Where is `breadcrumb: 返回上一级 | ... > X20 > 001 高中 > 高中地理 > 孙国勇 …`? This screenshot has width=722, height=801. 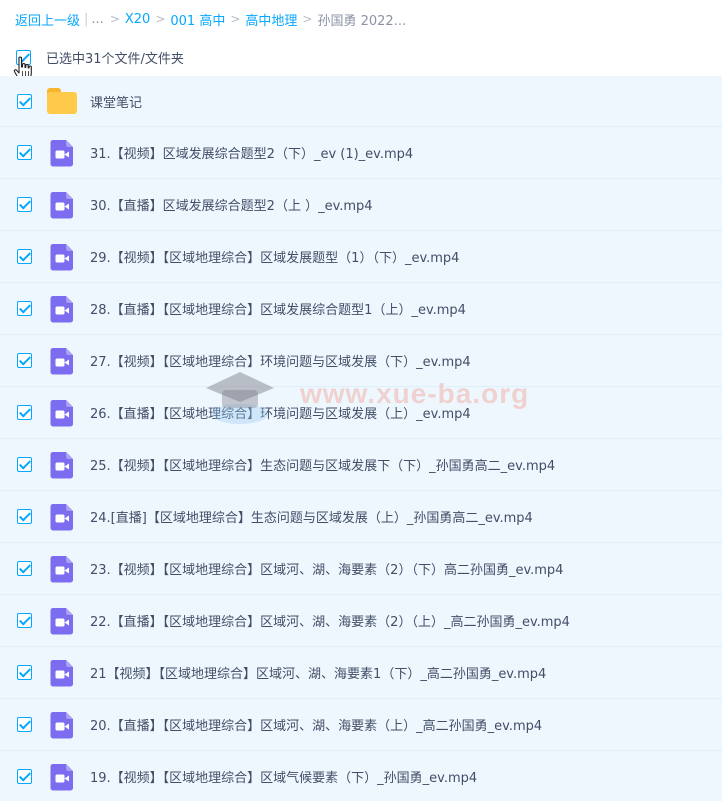 breadcrumb: 返回上一级 | ... > X20 > 001 高中 > 高中地理 > 孙国勇 … is located at coordinates (210, 19).